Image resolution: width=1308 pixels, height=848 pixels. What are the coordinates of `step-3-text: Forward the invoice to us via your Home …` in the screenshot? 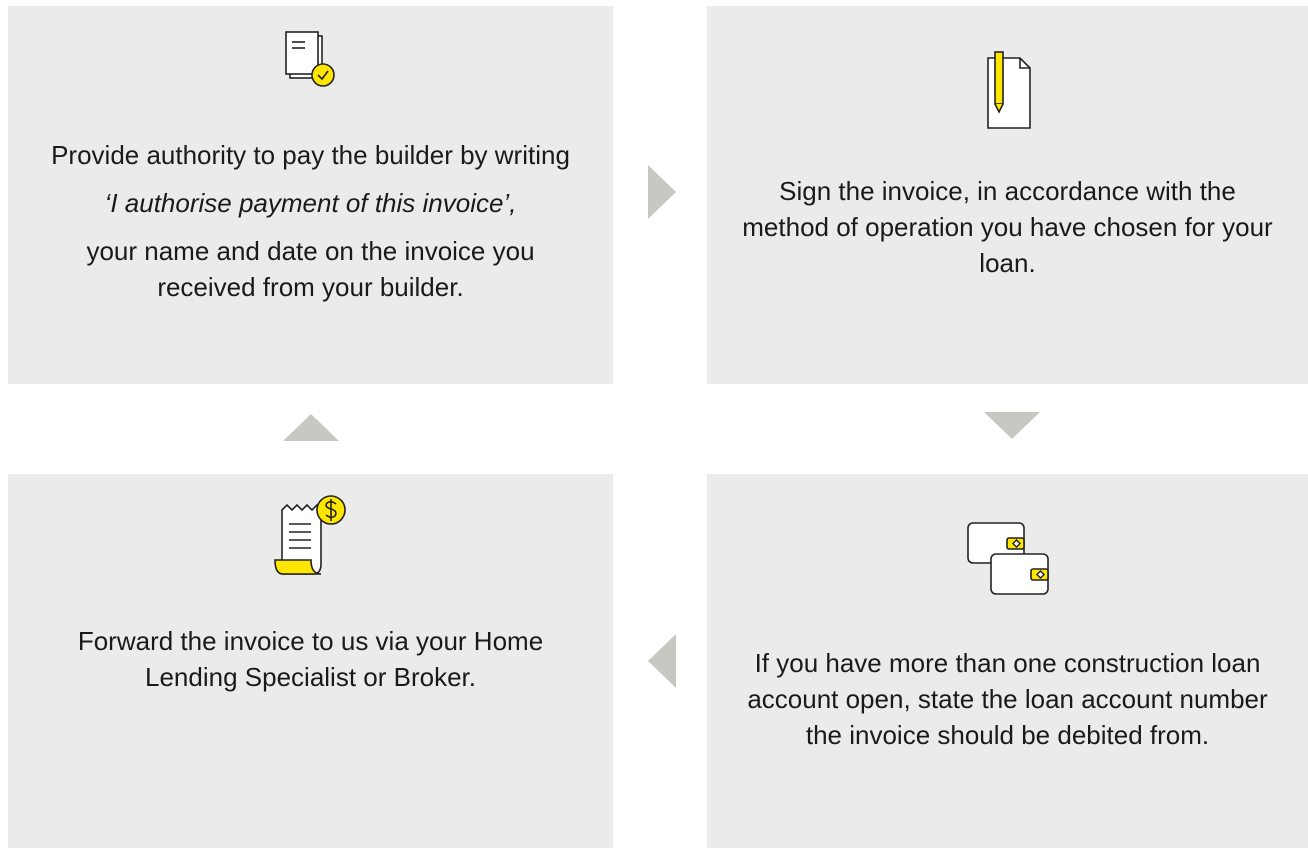 It's located at (310, 659).